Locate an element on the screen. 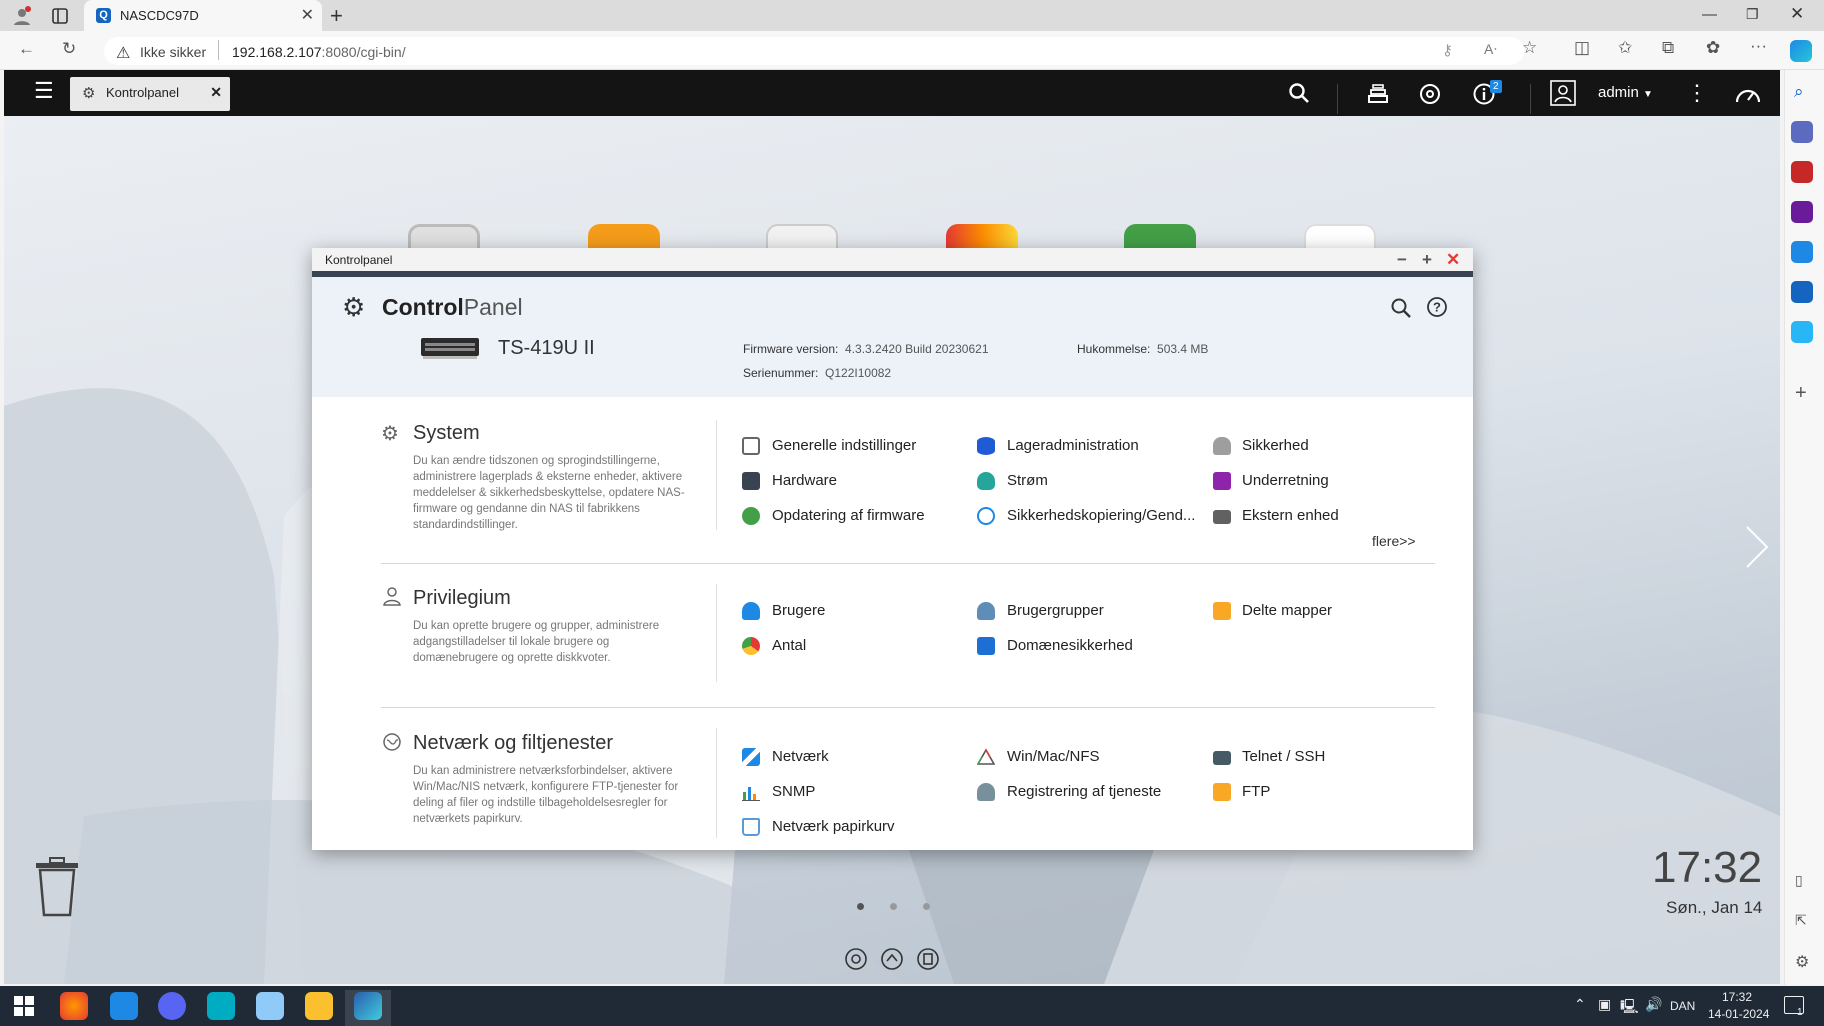 This screenshot has height=1026, width=1824. split-screen-icon: ◫ is located at coordinates (1582, 48).